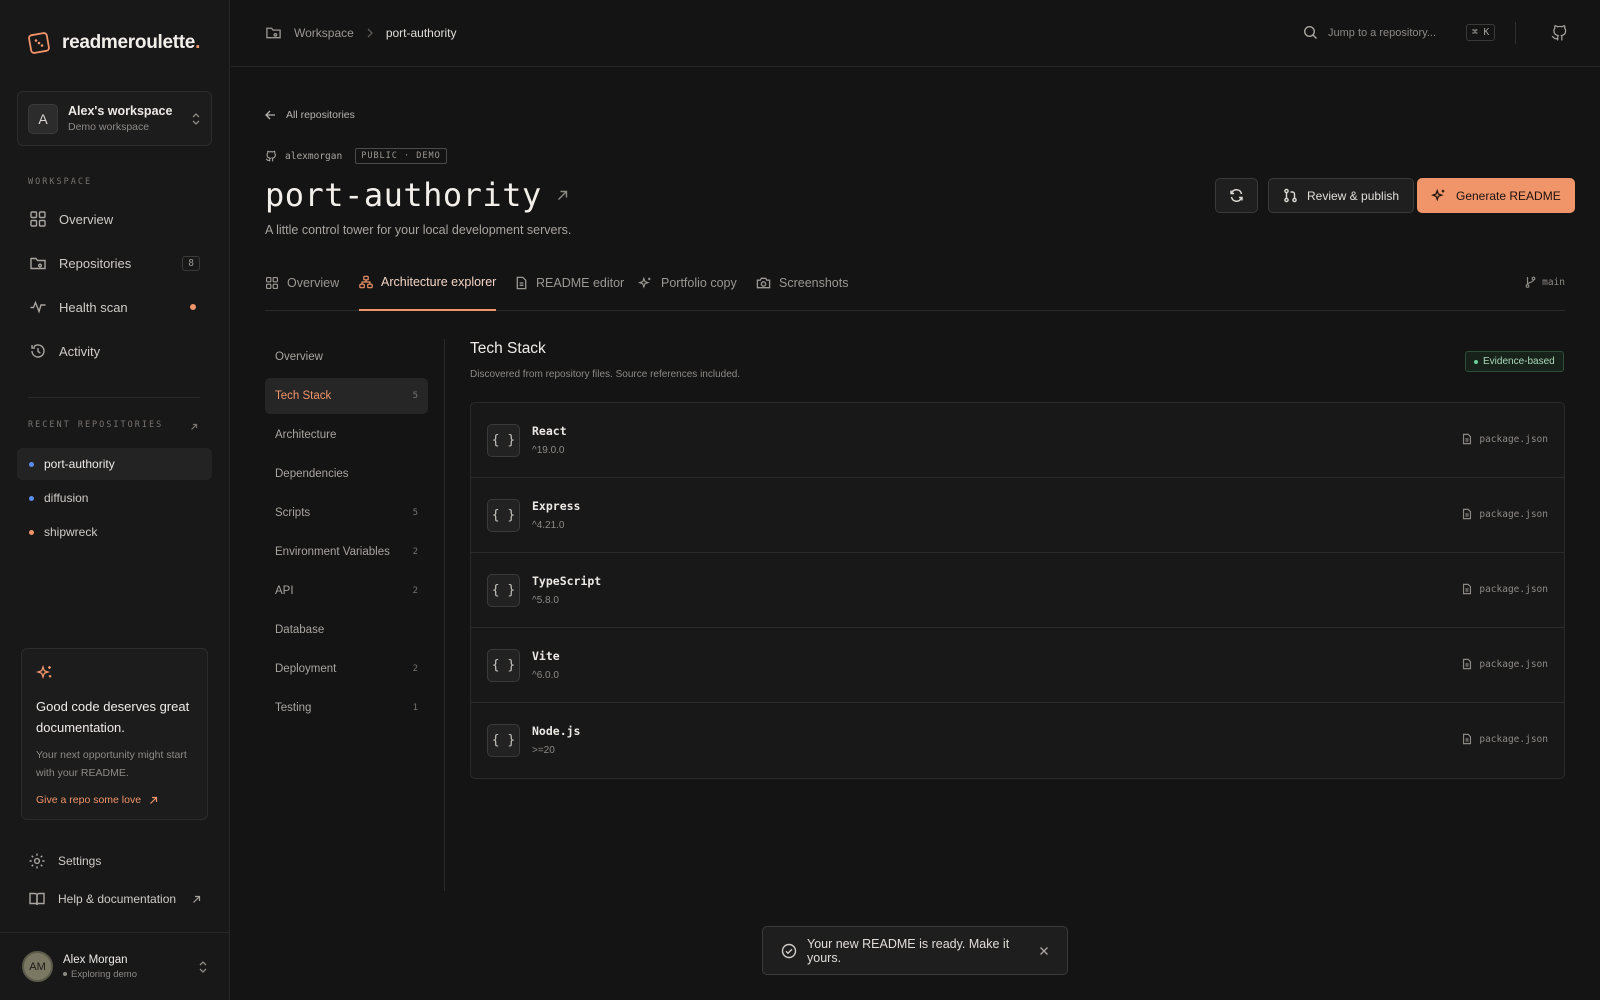 This screenshot has width=1600, height=1000. Describe the element at coordinates (109, 127) in the screenshot. I see `workspace-subtitle: Demo workspace` at that location.